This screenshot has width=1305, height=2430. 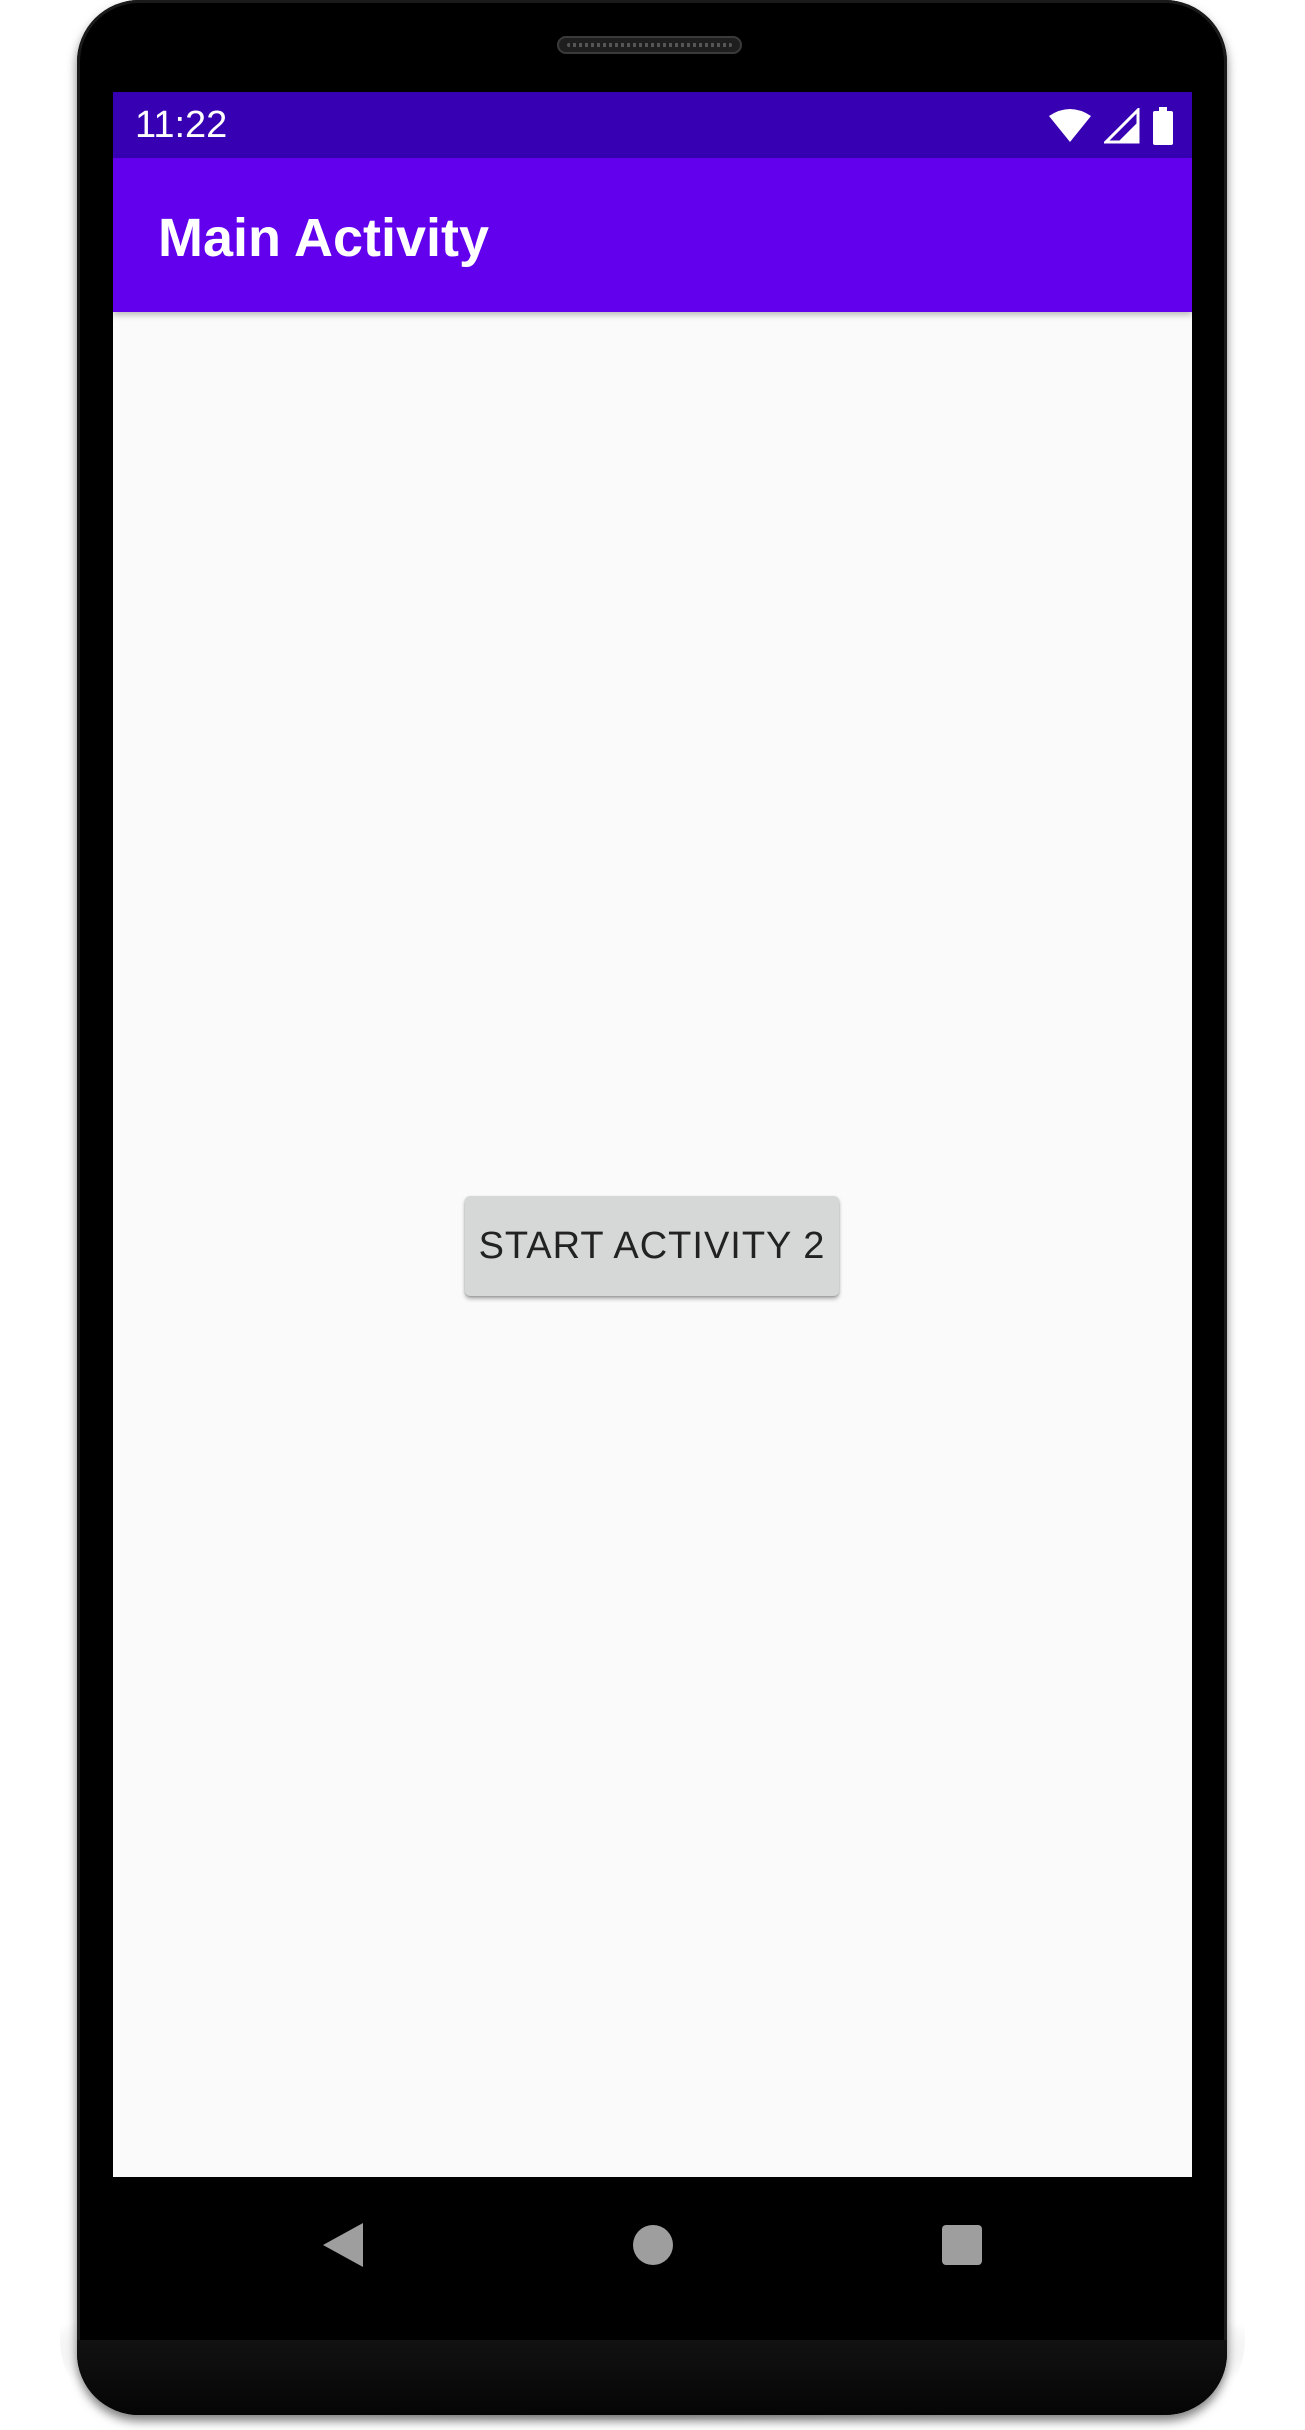 I want to click on recents-button, so click(x=962, y=2247).